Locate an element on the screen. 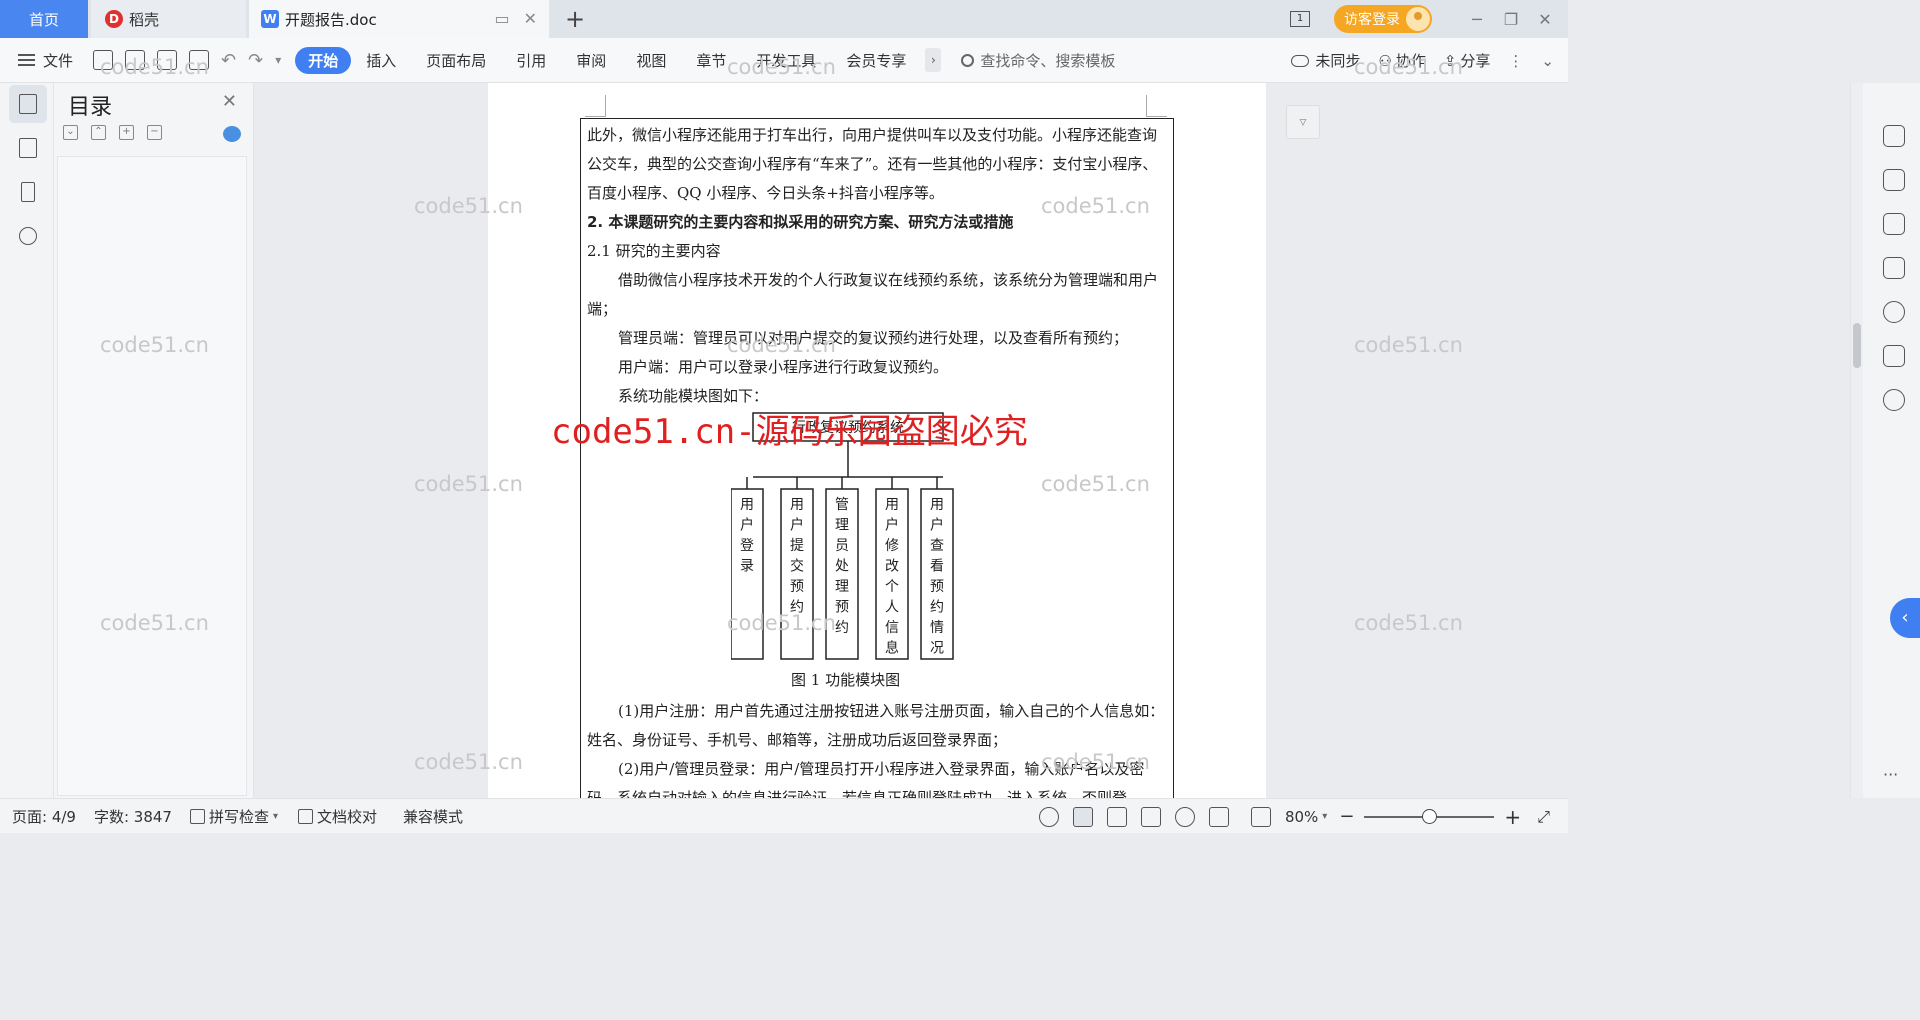 This screenshot has height=1020, width=1920. word-count: 字数: 3847 is located at coordinates (133, 816).